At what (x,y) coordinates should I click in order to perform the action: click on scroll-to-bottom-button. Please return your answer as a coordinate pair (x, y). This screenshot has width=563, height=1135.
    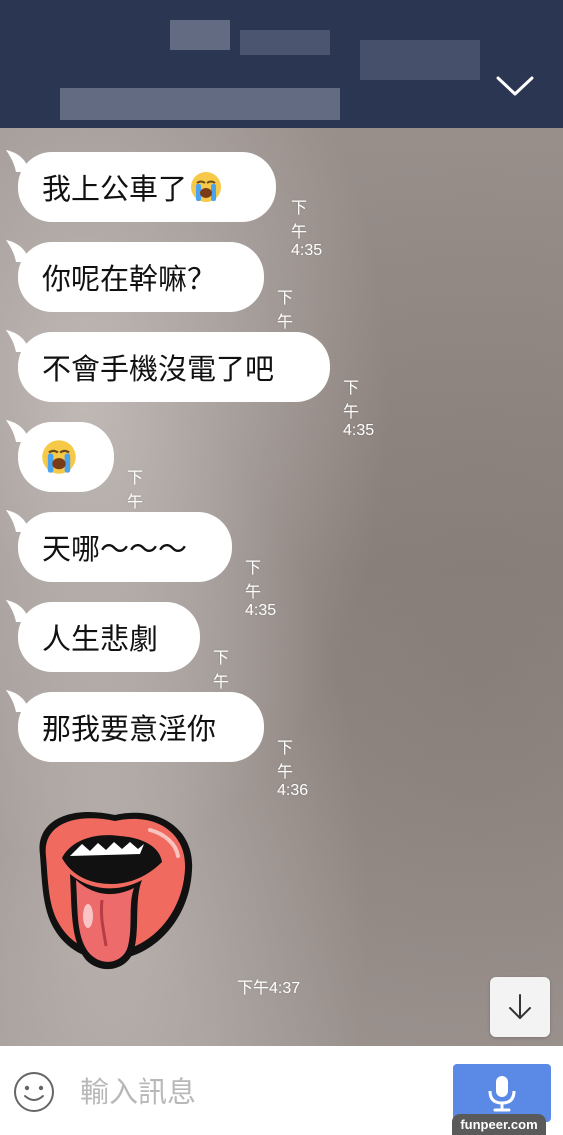
    Looking at the image, I should click on (520, 1007).